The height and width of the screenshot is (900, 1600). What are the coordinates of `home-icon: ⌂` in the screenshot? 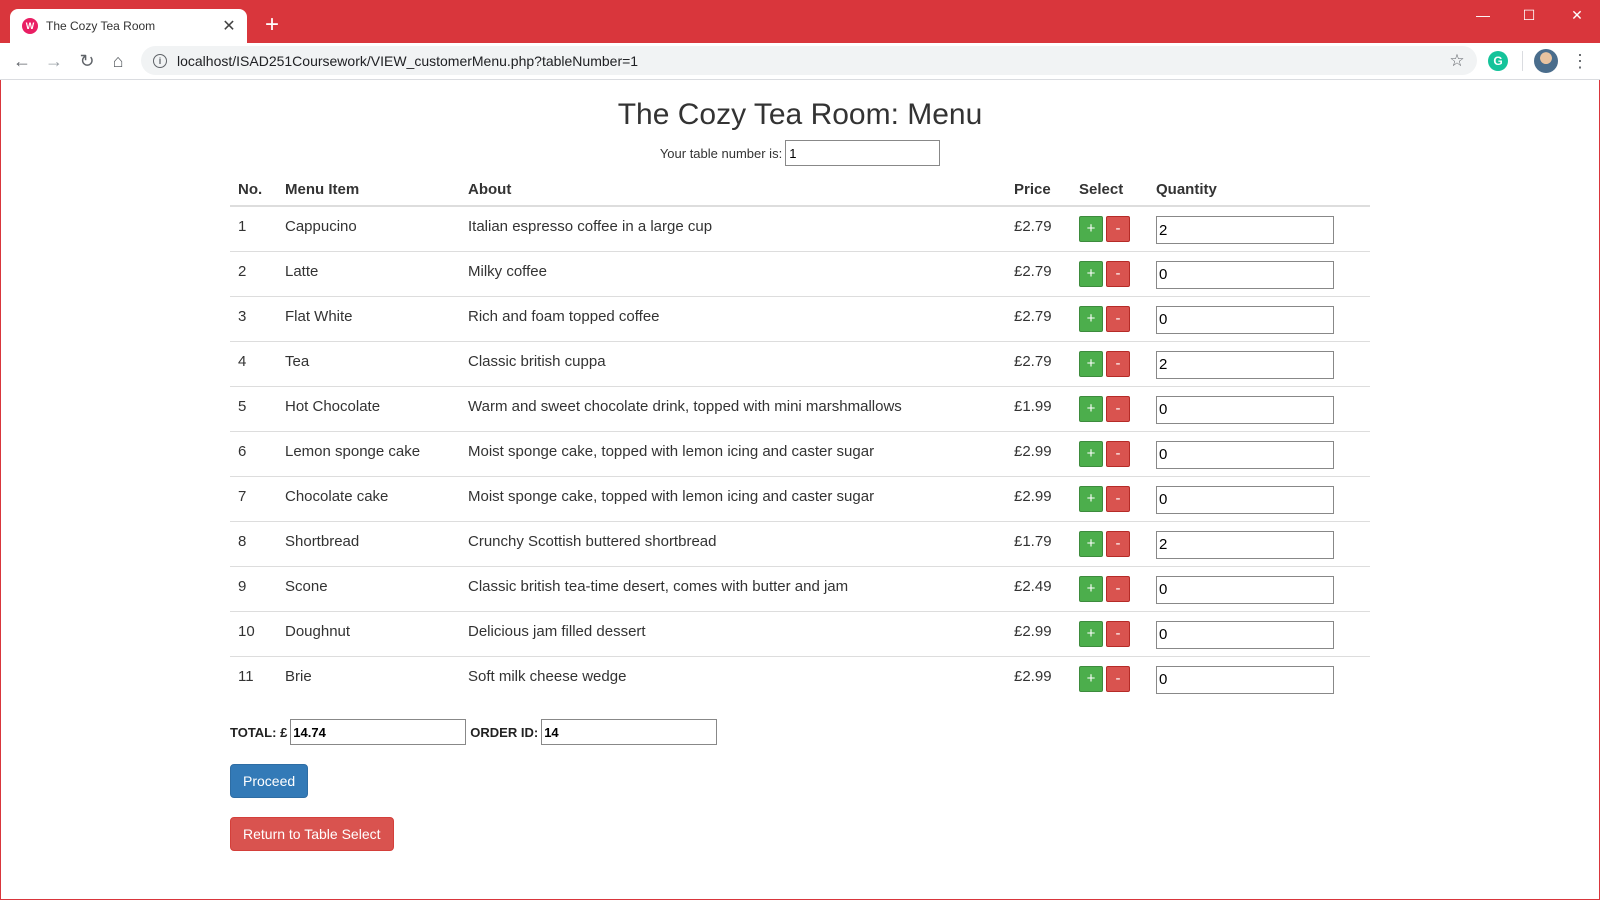 It's located at (118, 61).